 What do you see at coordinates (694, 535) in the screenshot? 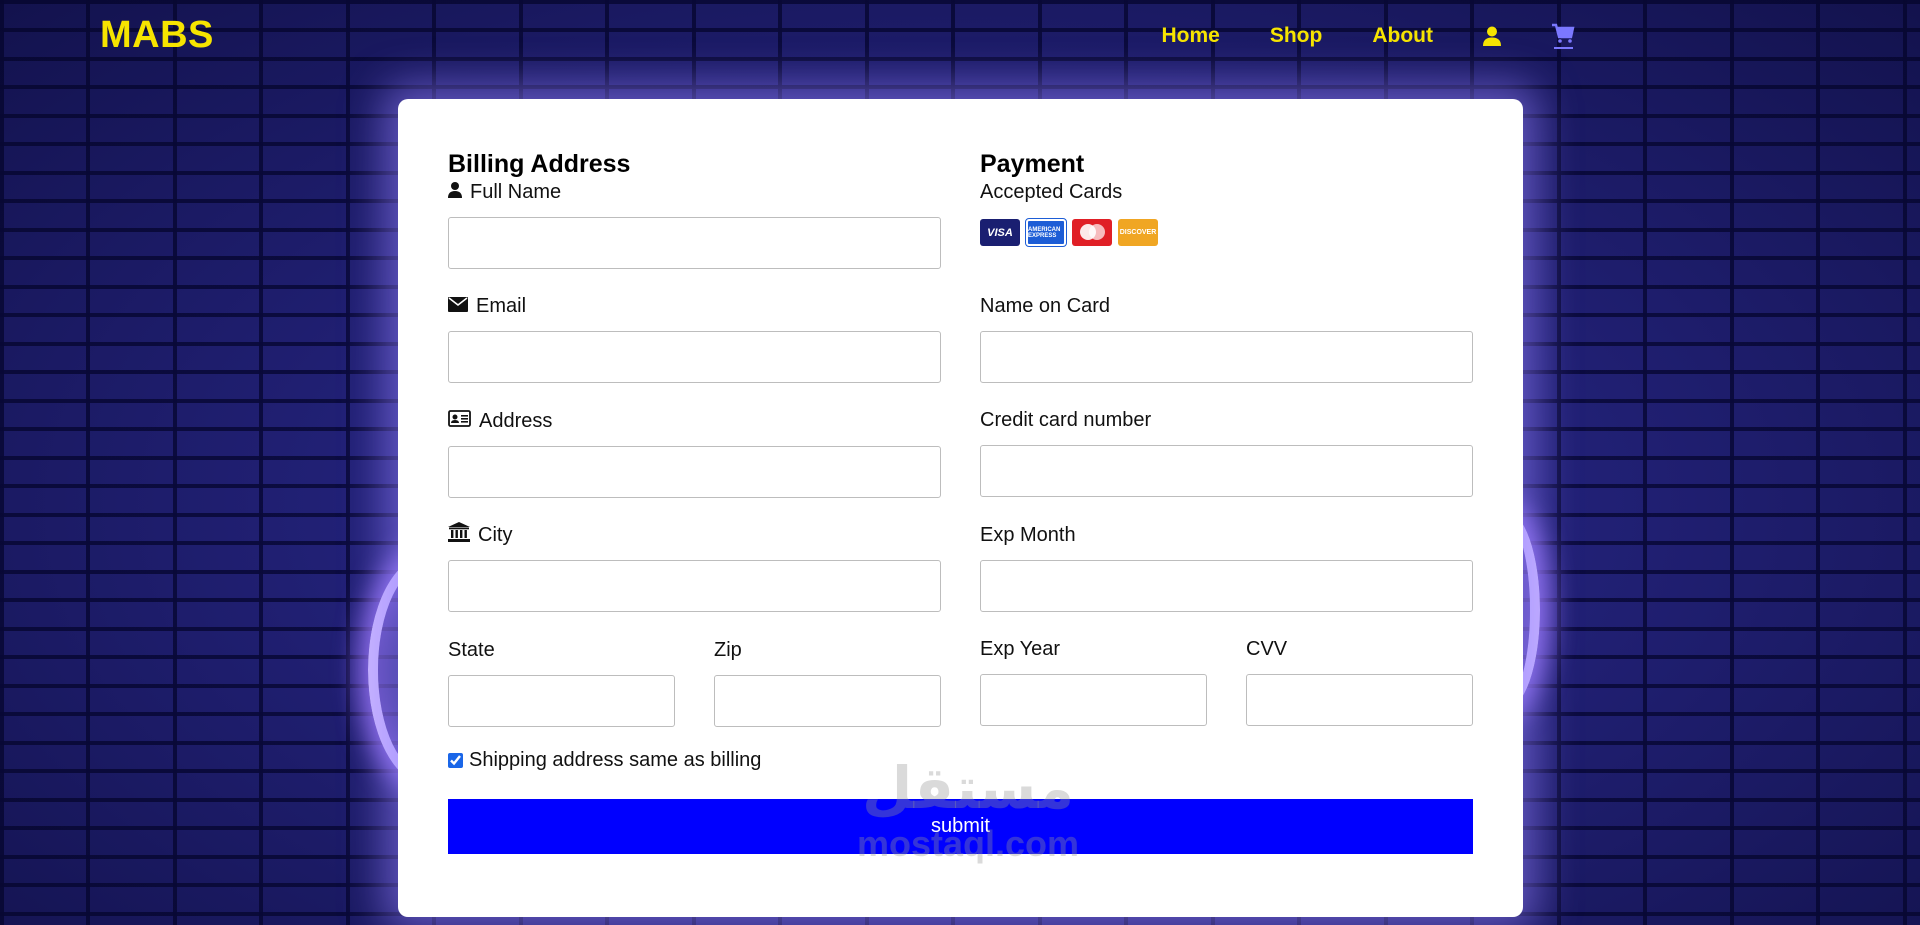
I see `city-label: City` at bounding box center [694, 535].